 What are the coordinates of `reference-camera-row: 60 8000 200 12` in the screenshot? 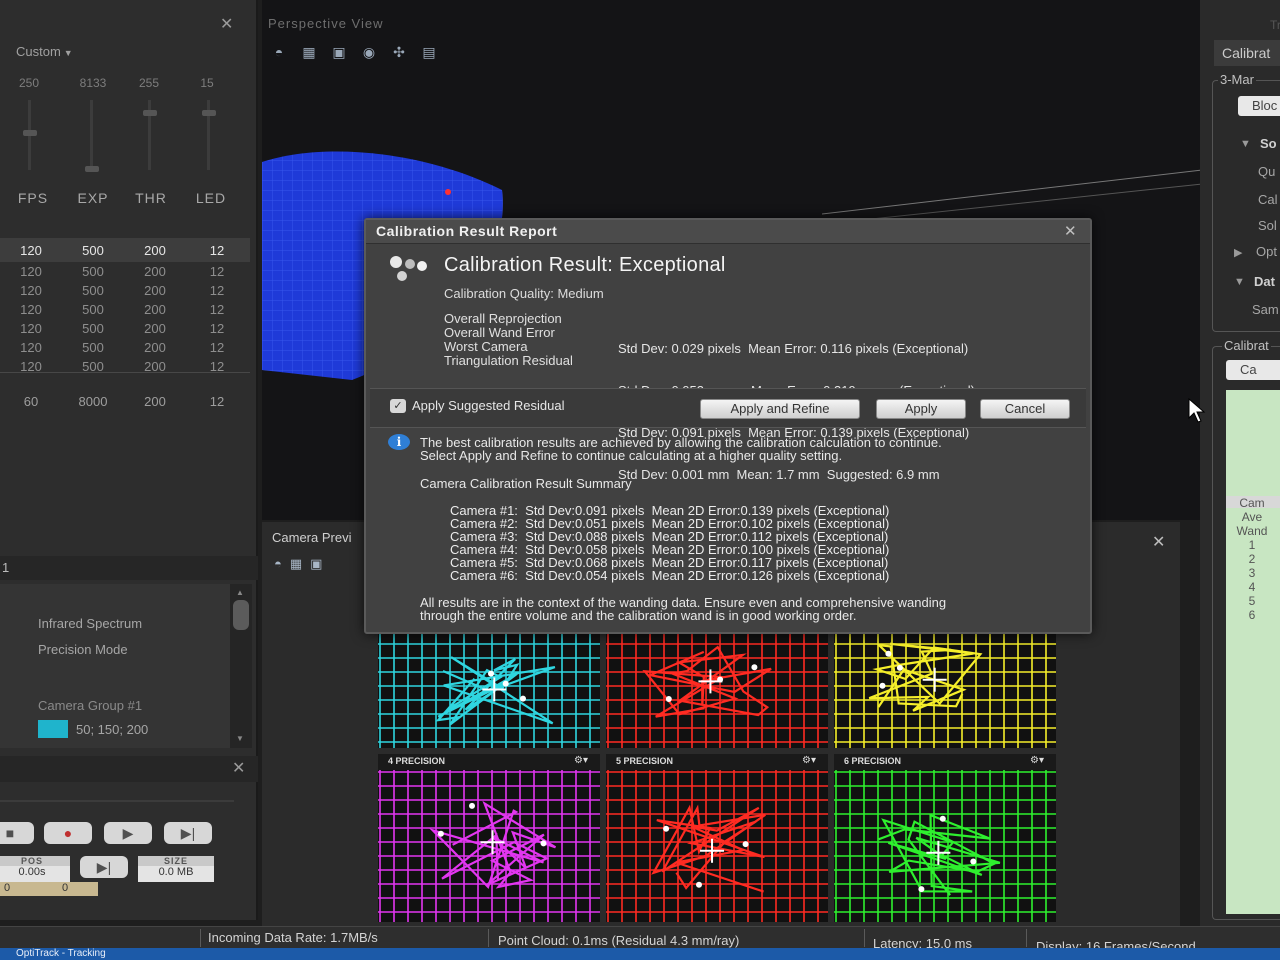 It's located at (124, 401).